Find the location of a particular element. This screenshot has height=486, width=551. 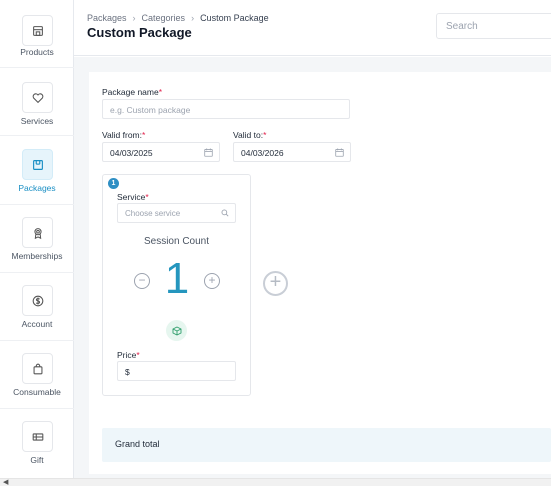

session-count-label: Session Count is located at coordinates (176, 241).